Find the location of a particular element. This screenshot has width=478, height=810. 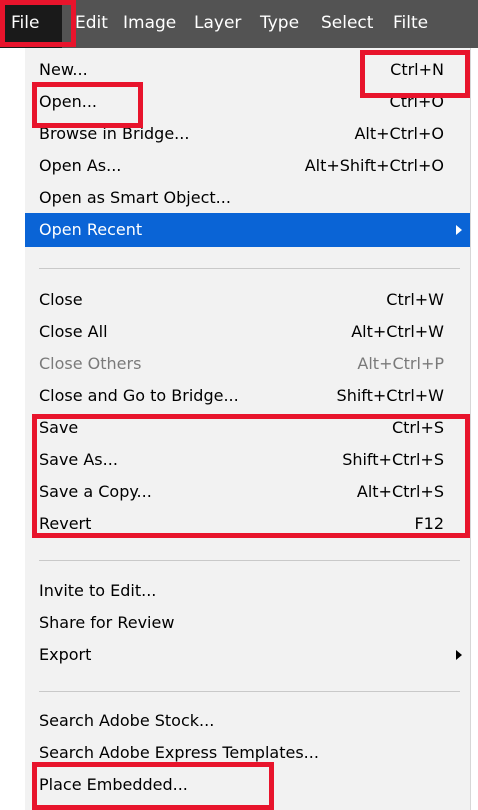

menu-item-open: Open... Ctrl+O is located at coordinates (247, 102).